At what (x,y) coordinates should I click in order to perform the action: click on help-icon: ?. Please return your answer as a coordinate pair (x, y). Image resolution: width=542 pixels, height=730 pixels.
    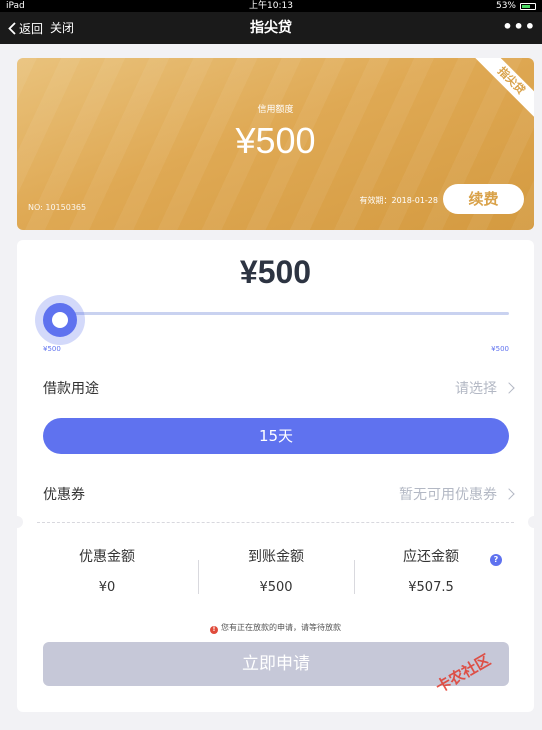
    Looking at the image, I should click on (496, 560).